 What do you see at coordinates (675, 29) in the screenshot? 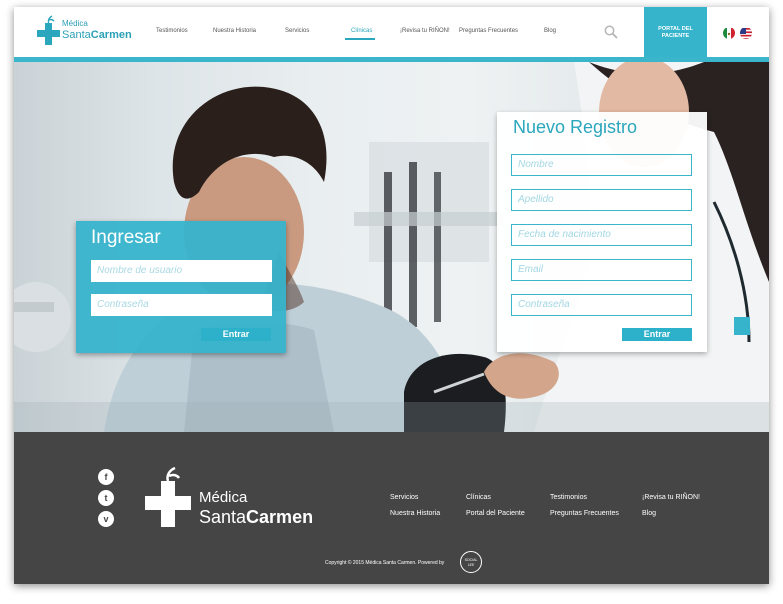
I see `portal-line1: PORTAL DEL` at bounding box center [675, 29].